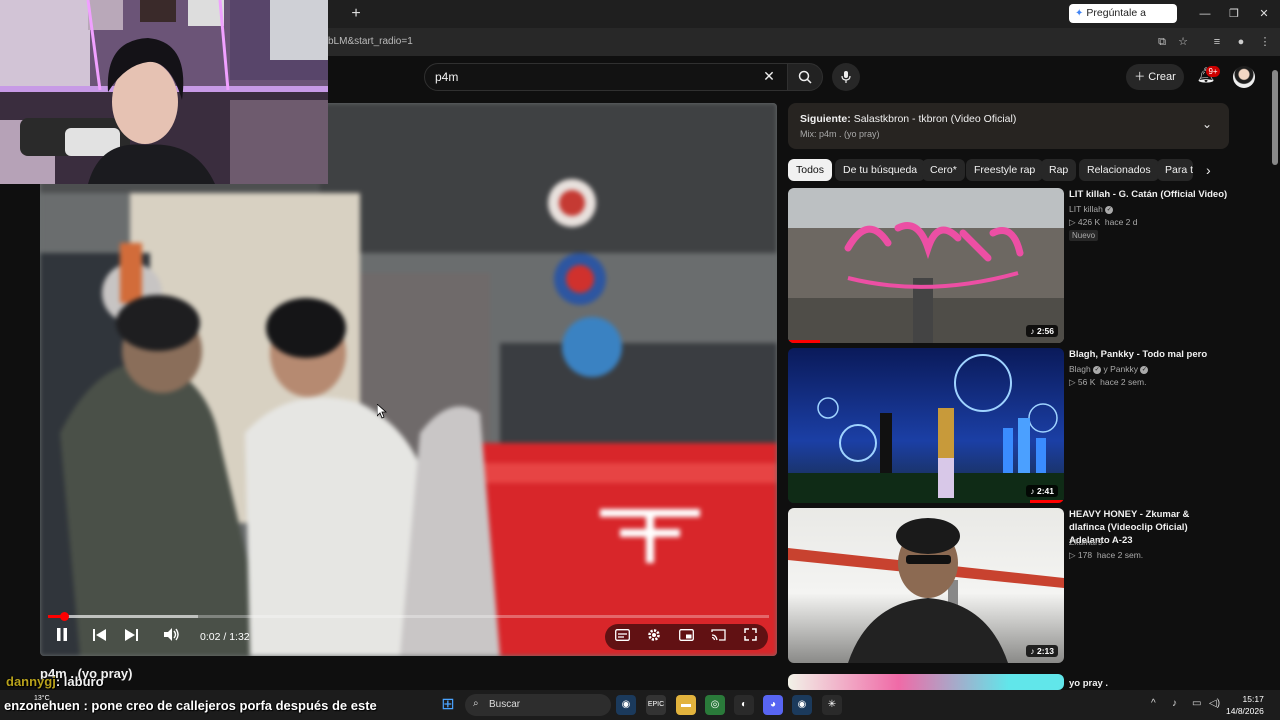 The height and width of the screenshot is (720, 1280). I want to click on pause-button, so click(62, 637).